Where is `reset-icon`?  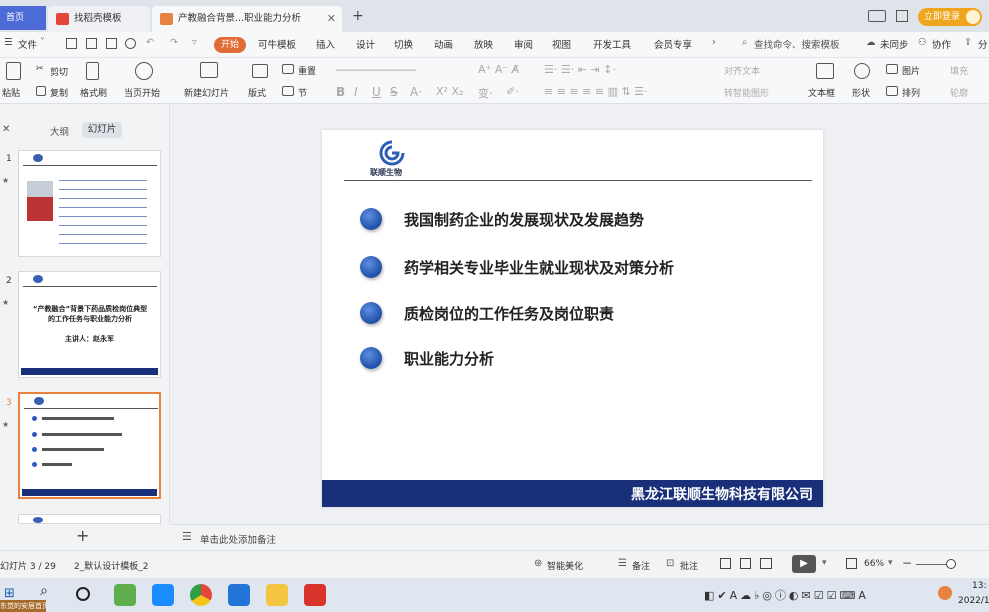 reset-icon is located at coordinates (288, 69).